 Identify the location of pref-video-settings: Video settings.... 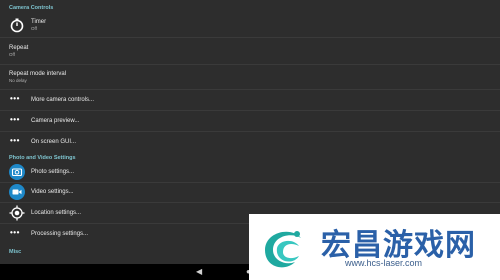
(250, 192).